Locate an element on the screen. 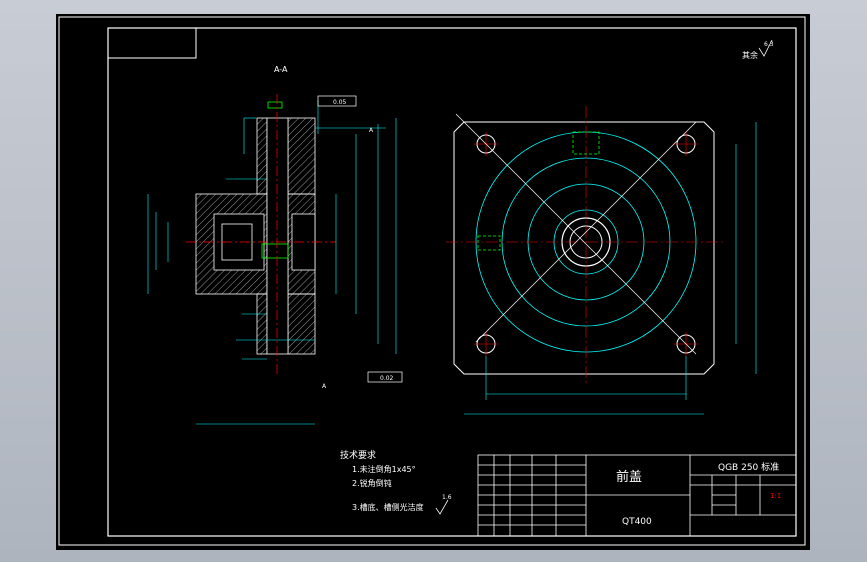 The image size is (867, 562). roughness-symbol-small is located at coordinates (442, 507).